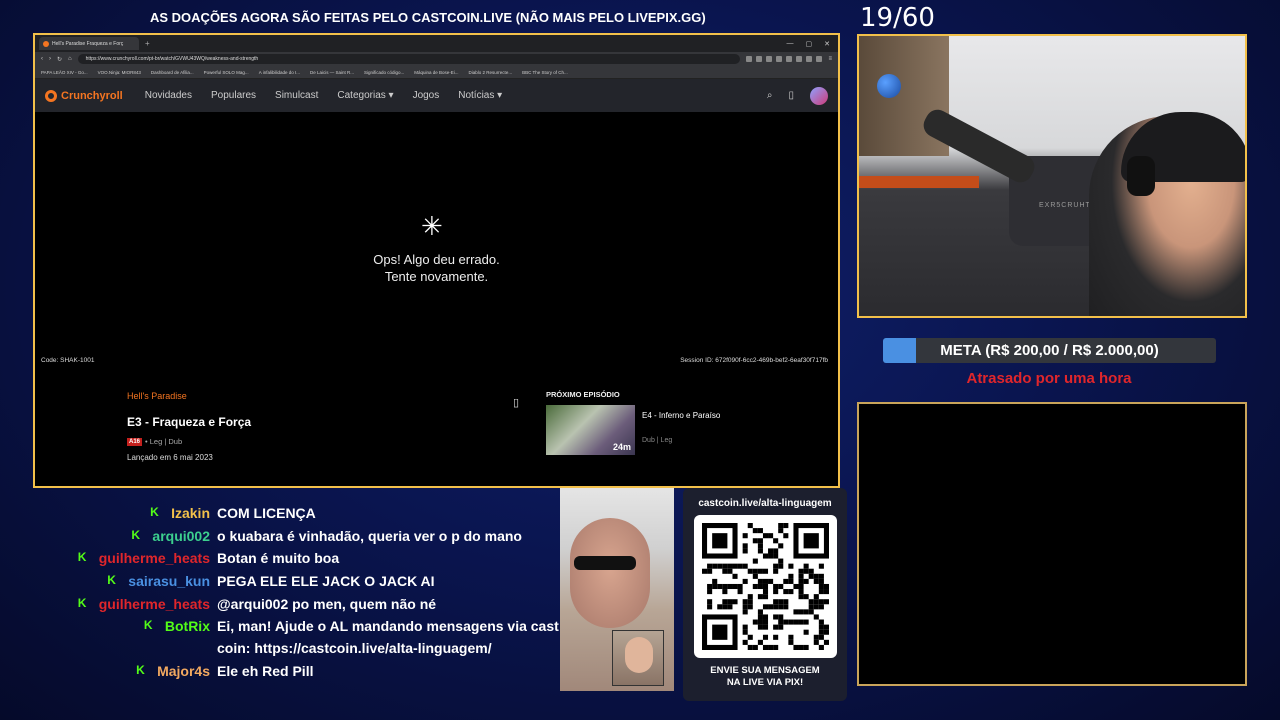  Describe the element at coordinates (897, 18) in the screenshot. I see `follower-counter: 19/60` at that location.